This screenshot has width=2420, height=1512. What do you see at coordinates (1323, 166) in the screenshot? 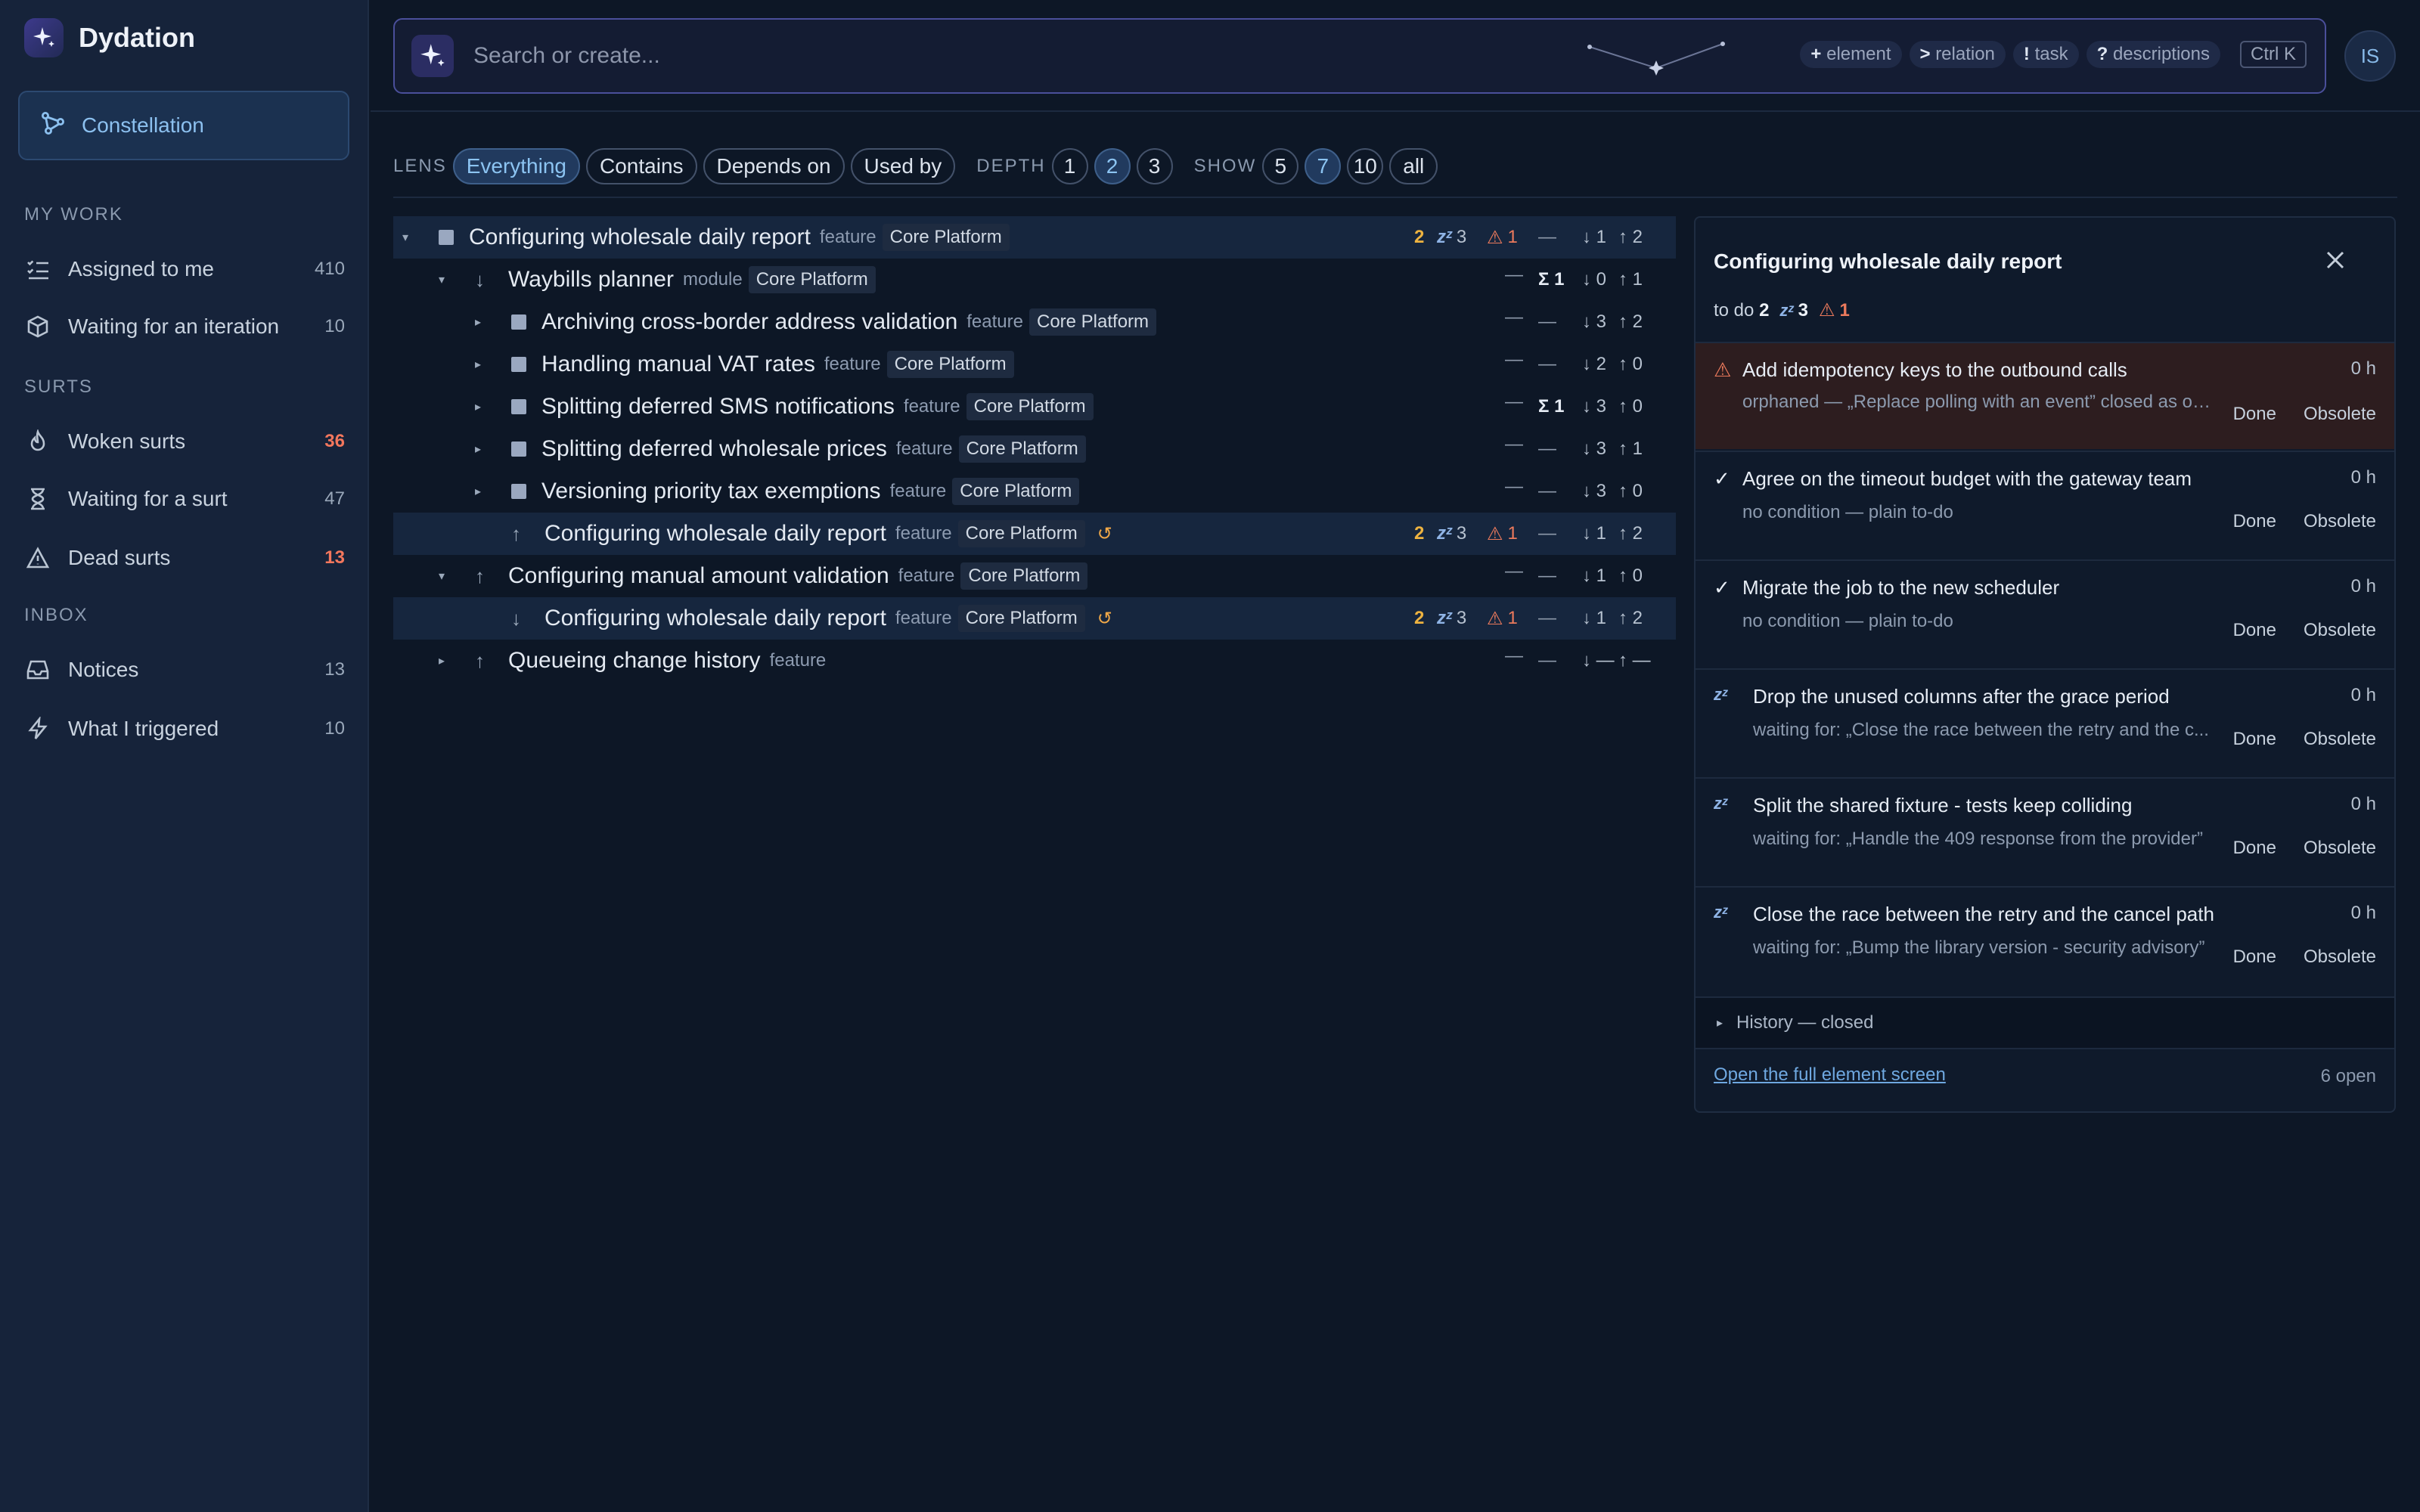
I see `filter-show-7: 7` at bounding box center [1323, 166].